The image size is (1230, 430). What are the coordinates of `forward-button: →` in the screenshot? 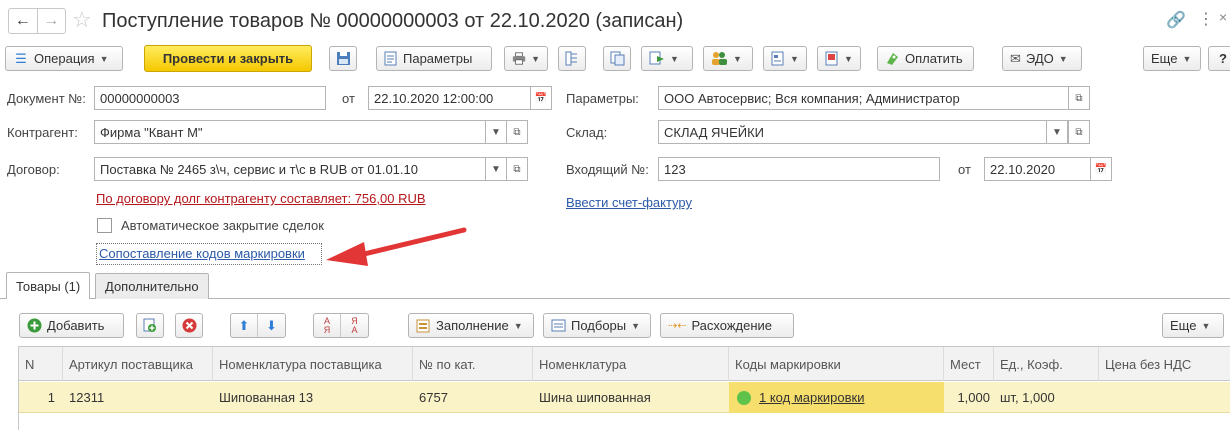 It's located at (52, 21).